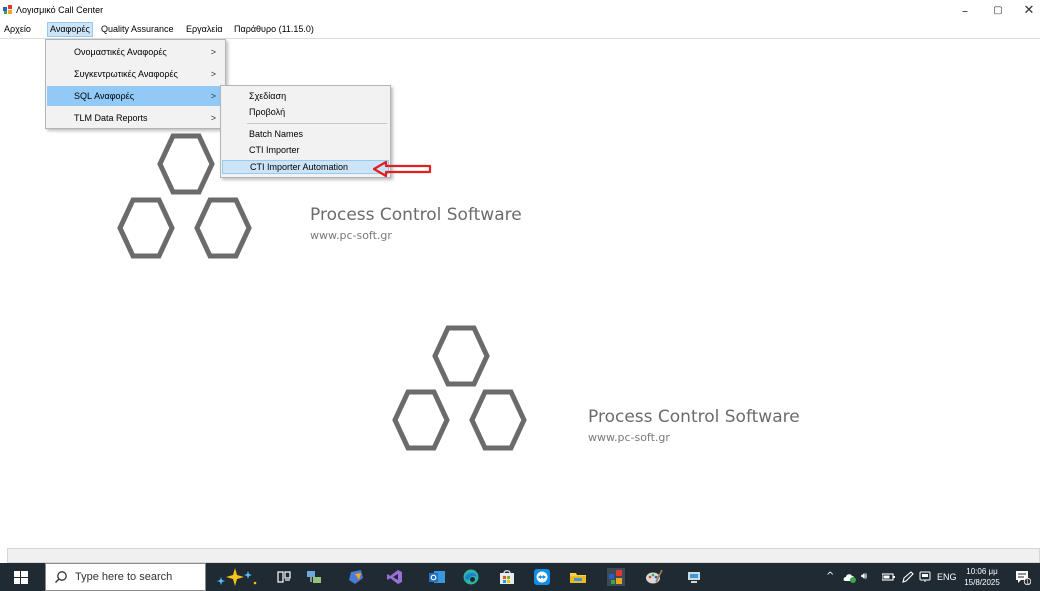 The height and width of the screenshot is (591, 1040). What do you see at coordinates (982, 582) in the screenshot?
I see `taskbar-date: 15/8/2025` at bounding box center [982, 582].